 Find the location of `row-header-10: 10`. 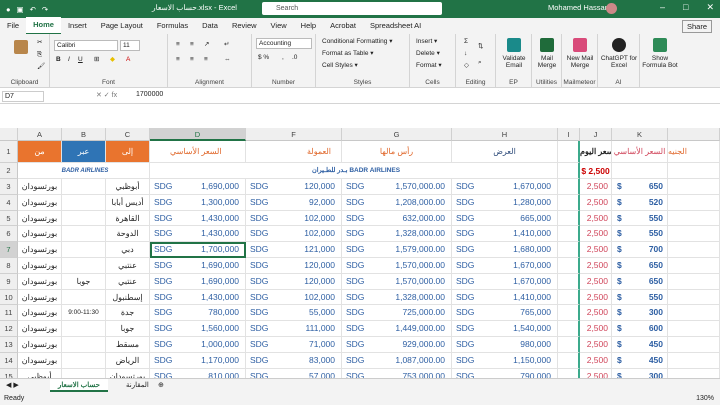

row-header-10: 10 is located at coordinates (9, 297).